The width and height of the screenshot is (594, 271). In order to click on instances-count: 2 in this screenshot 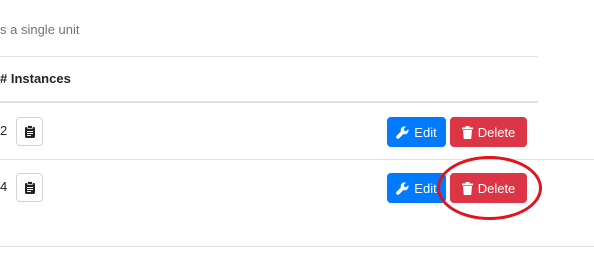, I will do `click(4, 130)`.